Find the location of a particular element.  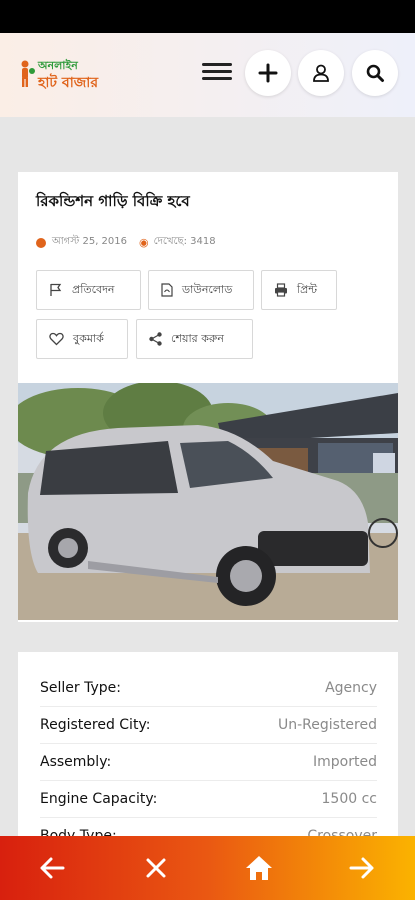

site-logo: অনলাইন হাট বাজার is located at coordinates (73, 77).